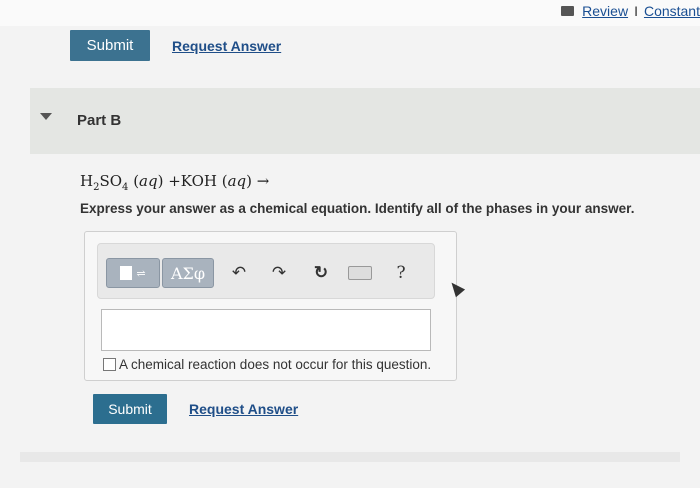  What do you see at coordinates (110, 45) in the screenshot?
I see `submit-button-top: Submit` at bounding box center [110, 45].